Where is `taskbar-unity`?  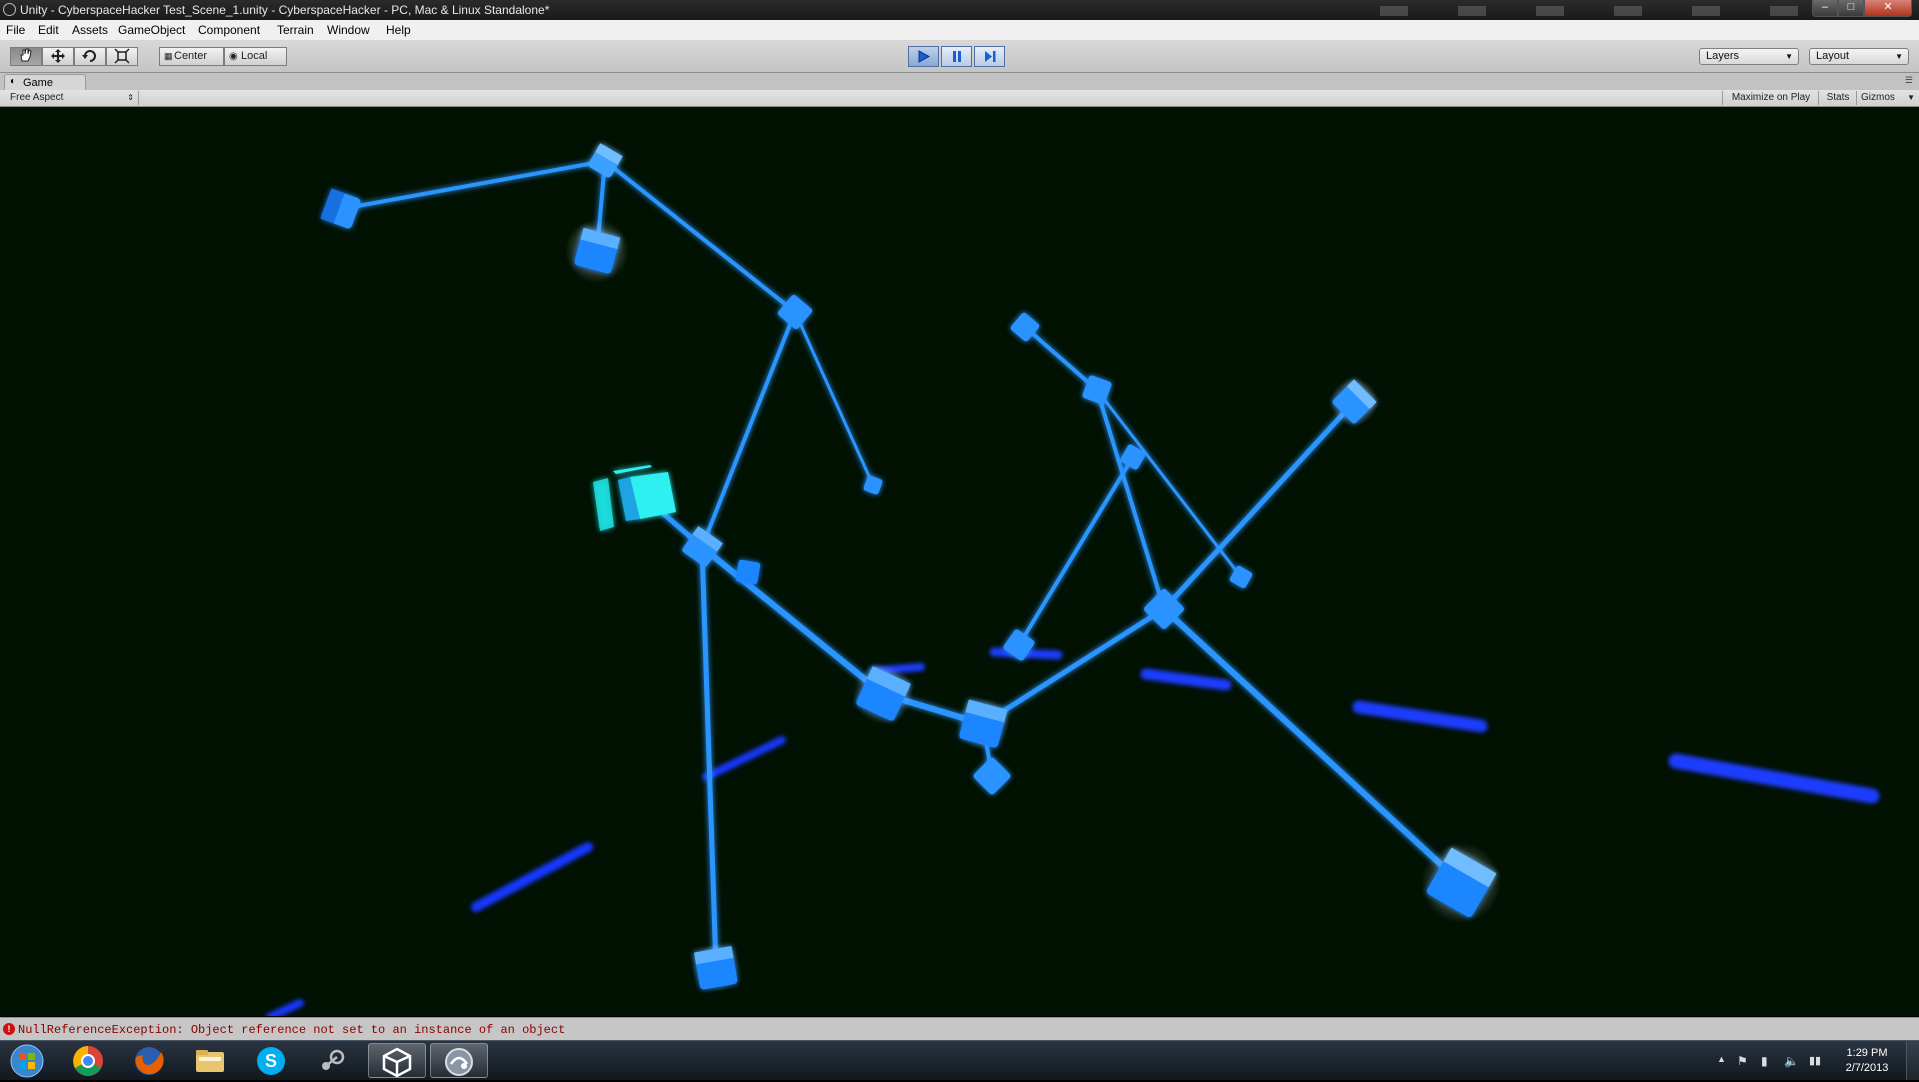
taskbar-unity is located at coordinates (397, 1060).